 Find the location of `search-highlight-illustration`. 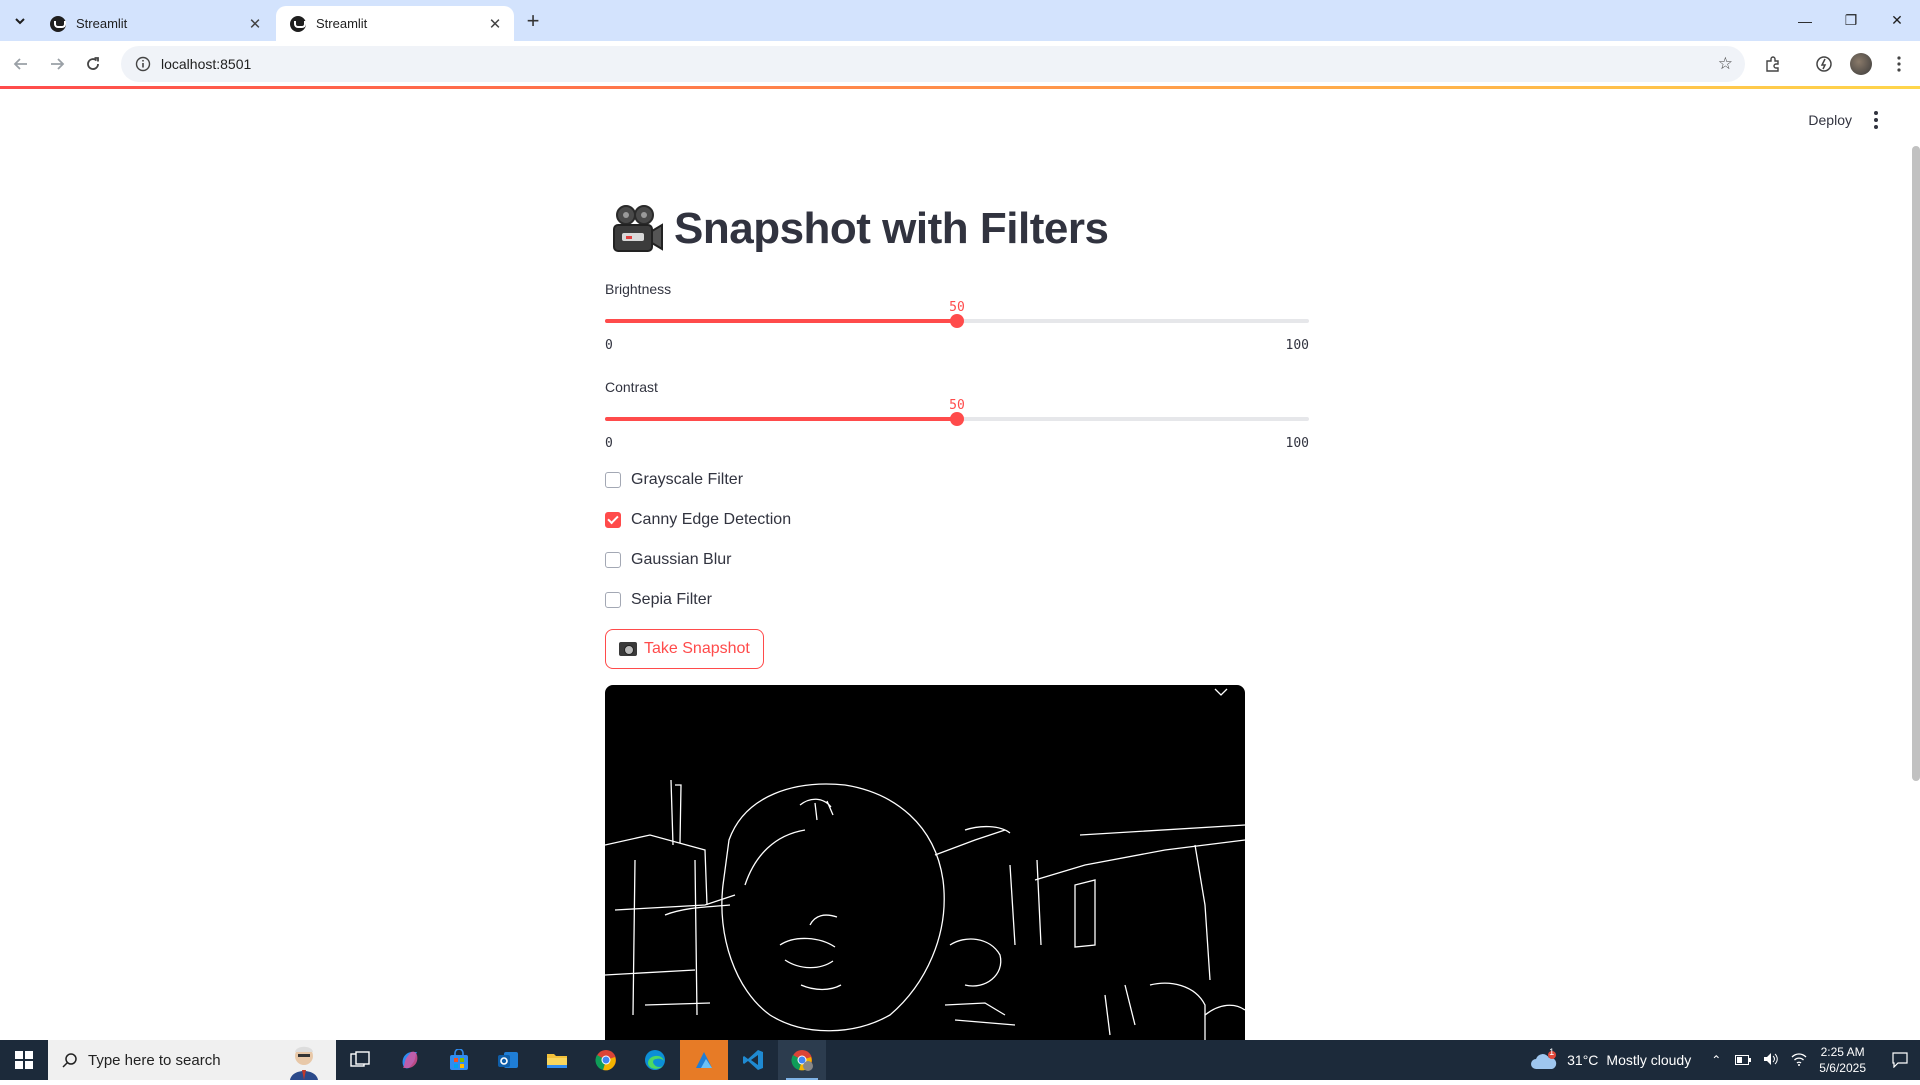

search-highlight-illustration is located at coordinates (304, 1061).